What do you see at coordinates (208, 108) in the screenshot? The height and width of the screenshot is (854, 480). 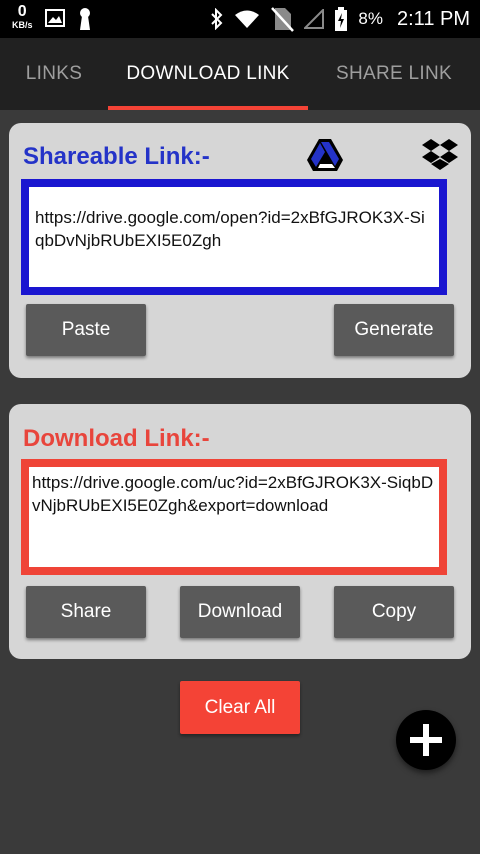 I see `active-tab-indicator` at bounding box center [208, 108].